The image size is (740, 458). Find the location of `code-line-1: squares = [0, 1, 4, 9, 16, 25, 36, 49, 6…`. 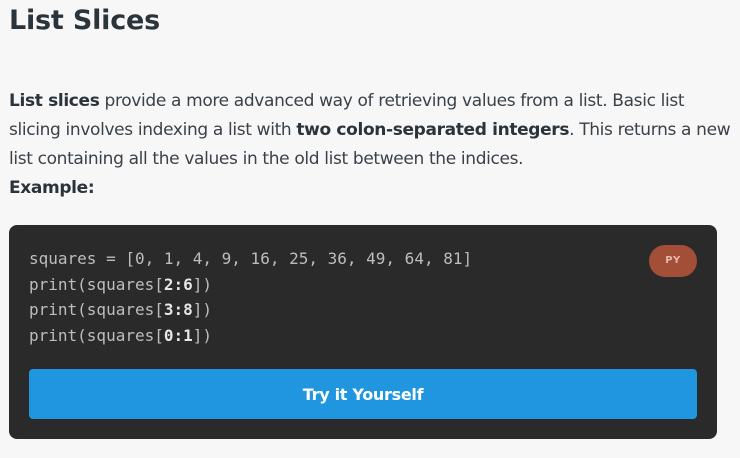

code-line-1: squares = [0, 1, 4, 9, 16, 25, 36, 49, 6… is located at coordinates (251, 258).